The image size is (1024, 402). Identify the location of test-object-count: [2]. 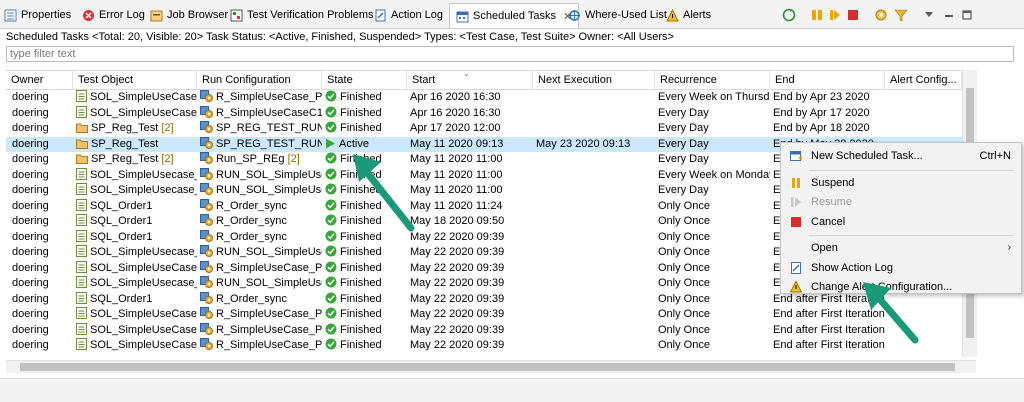
(167, 159).